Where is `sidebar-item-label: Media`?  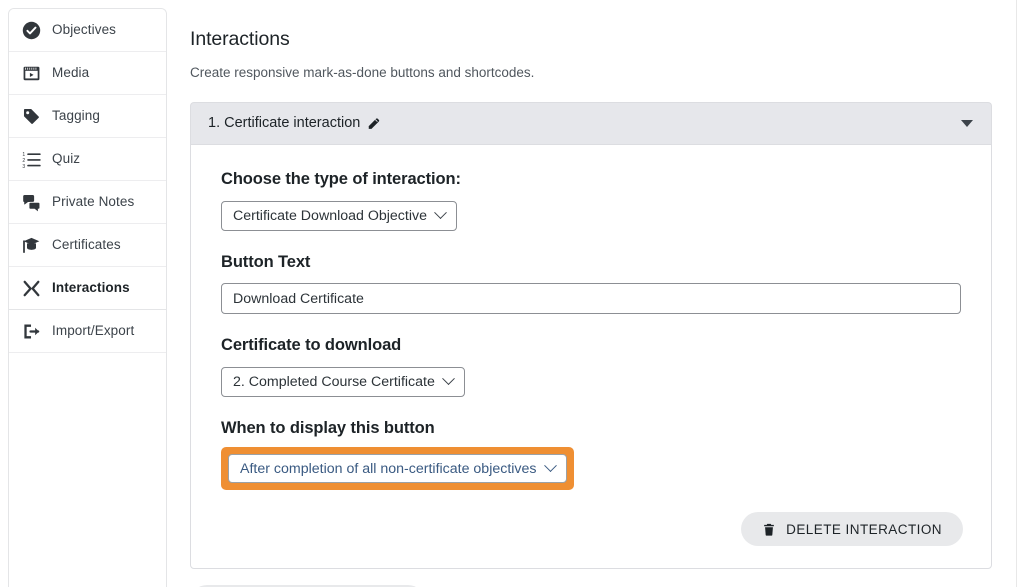 sidebar-item-label: Media is located at coordinates (71, 73).